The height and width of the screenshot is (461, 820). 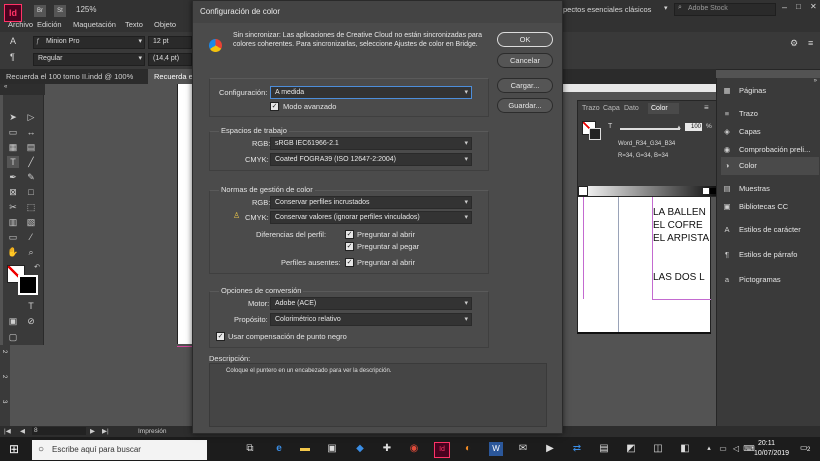 What do you see at coordinates (170, 42) in the screenshot?
I see `font-size-field: 12 pt` at bounding box center [170, 42].